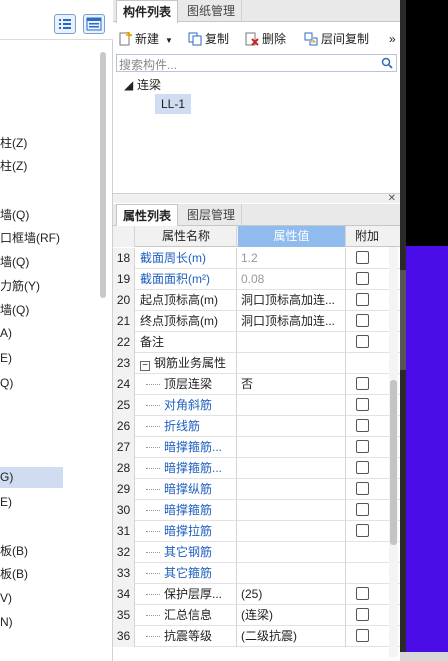  I want to click on property-row: 18 截面周长(m) 1.2, so click(256, 258).